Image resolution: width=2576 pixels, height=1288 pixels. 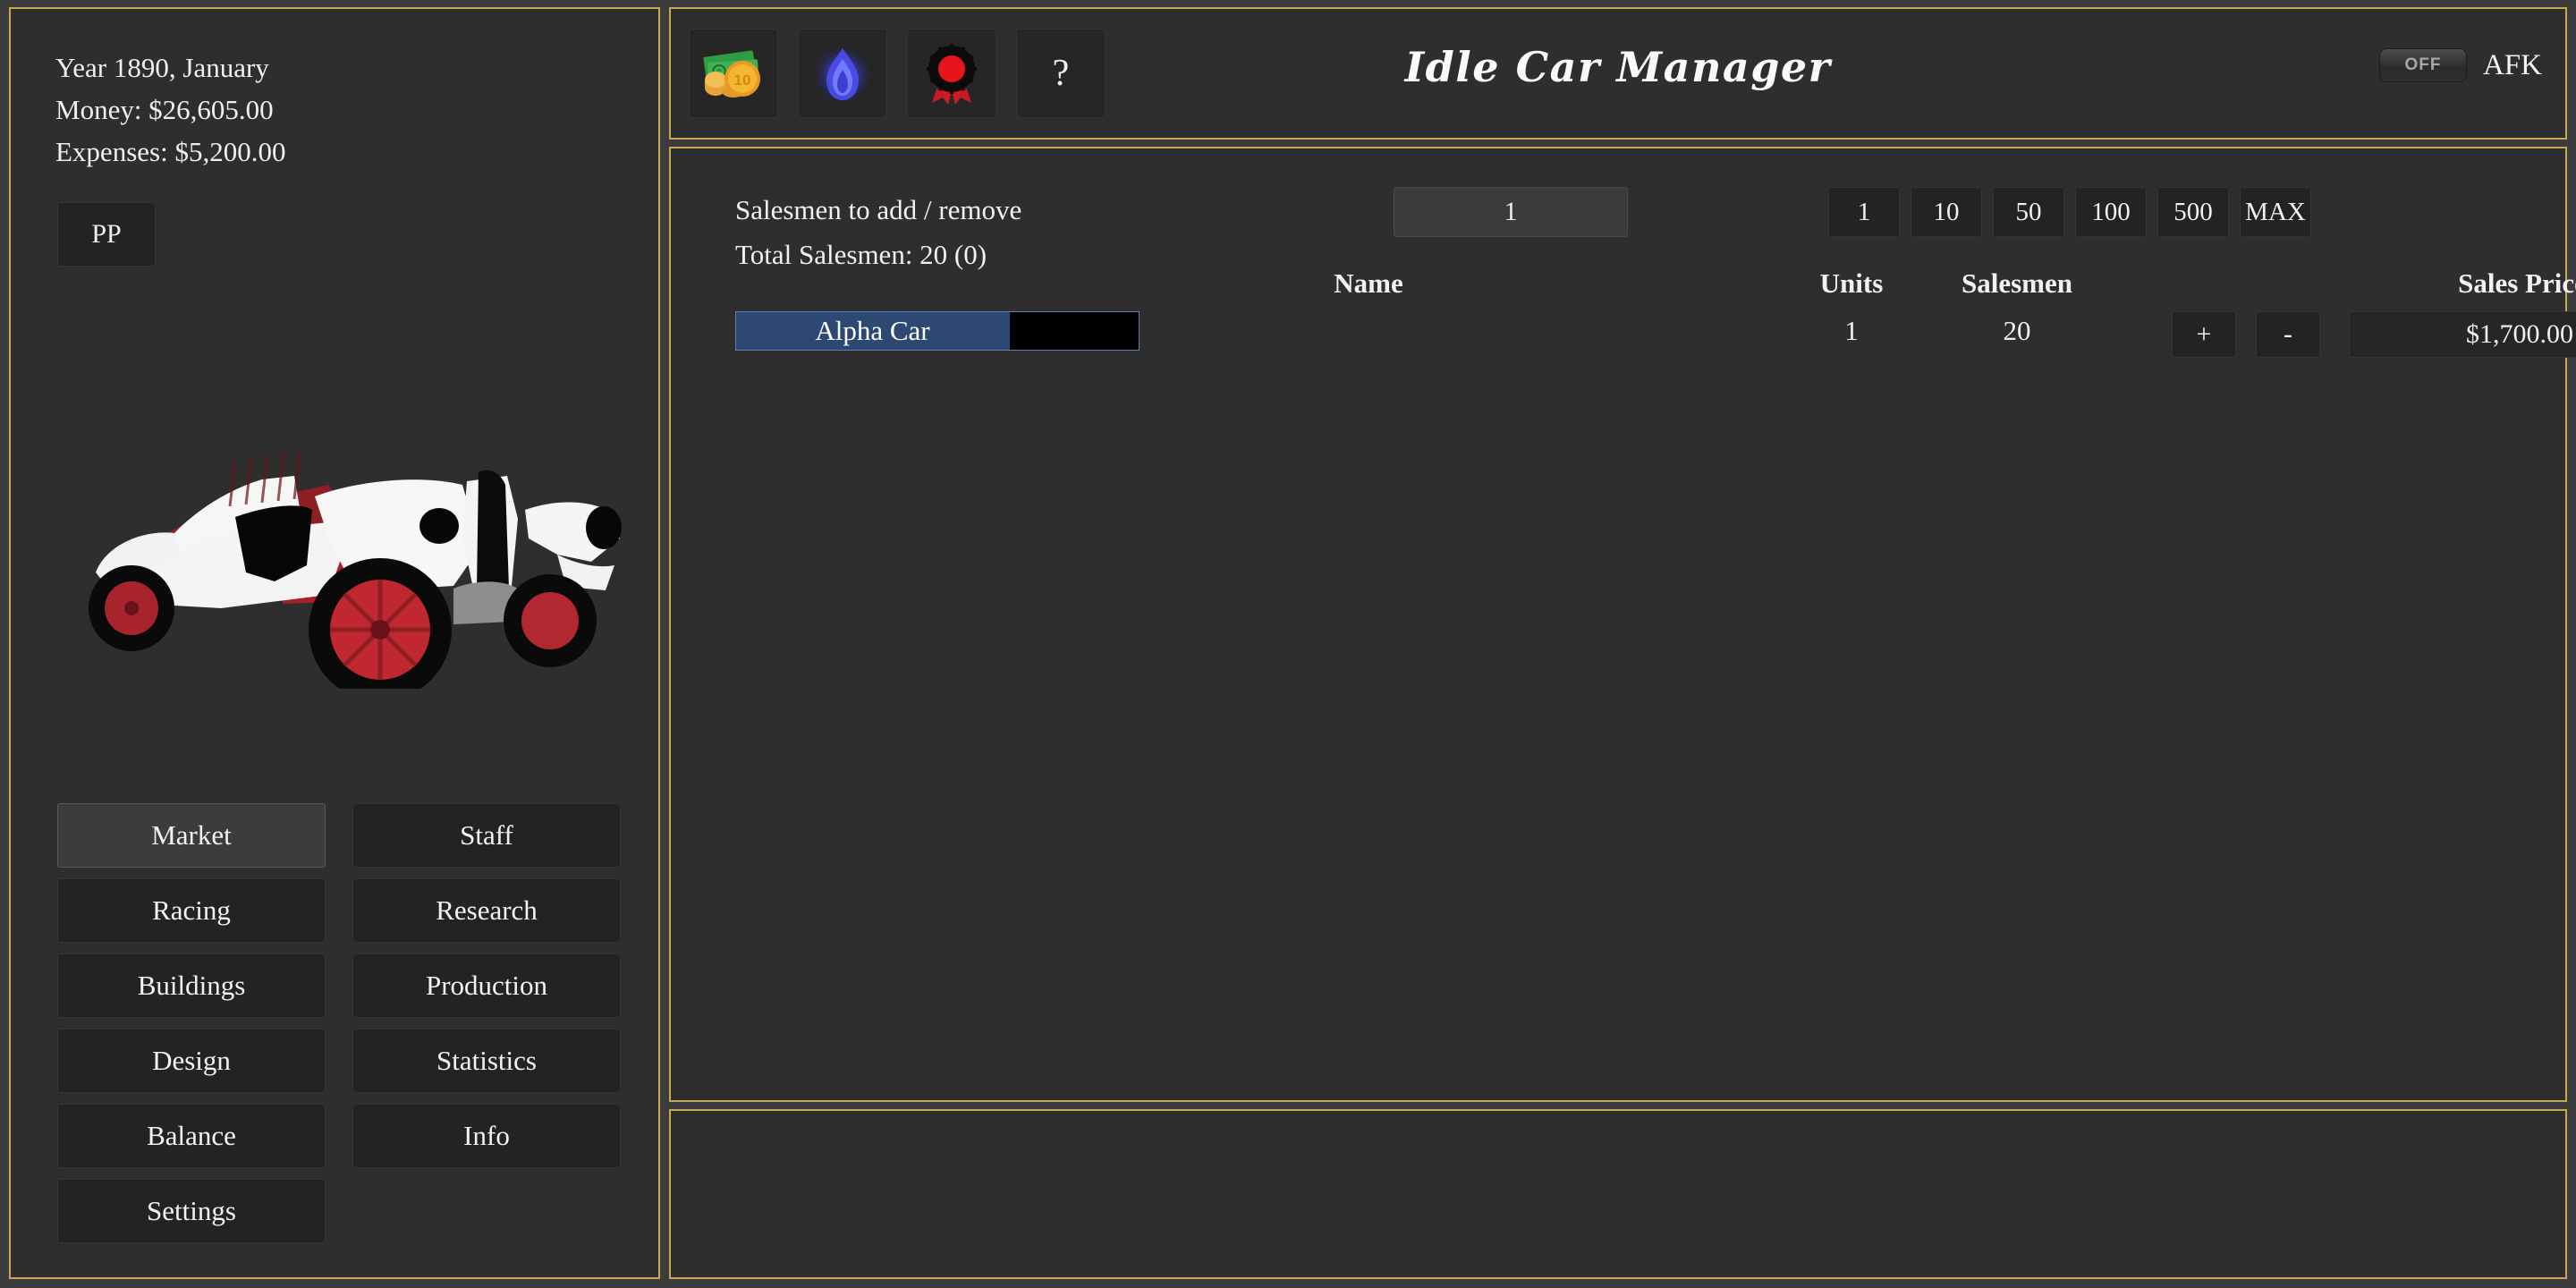 What do you see at coordinates (2193, 212) in the screenshot?
I see `quantity-preset-500: 500` at bounding box center [2193, 212].